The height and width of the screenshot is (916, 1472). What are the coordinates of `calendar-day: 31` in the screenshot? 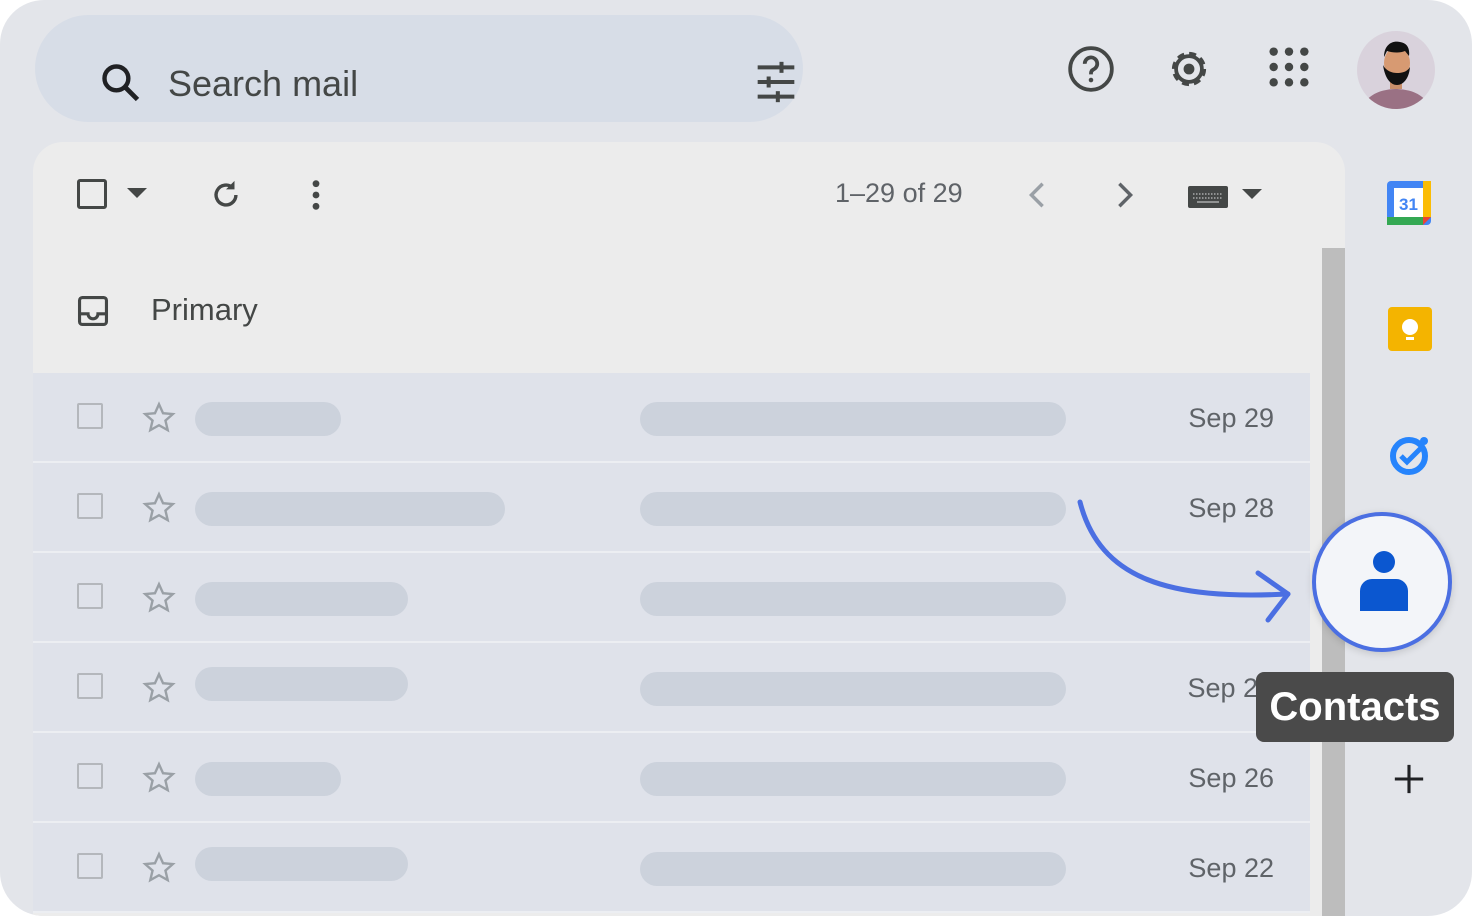 It's located at (1408, 204).